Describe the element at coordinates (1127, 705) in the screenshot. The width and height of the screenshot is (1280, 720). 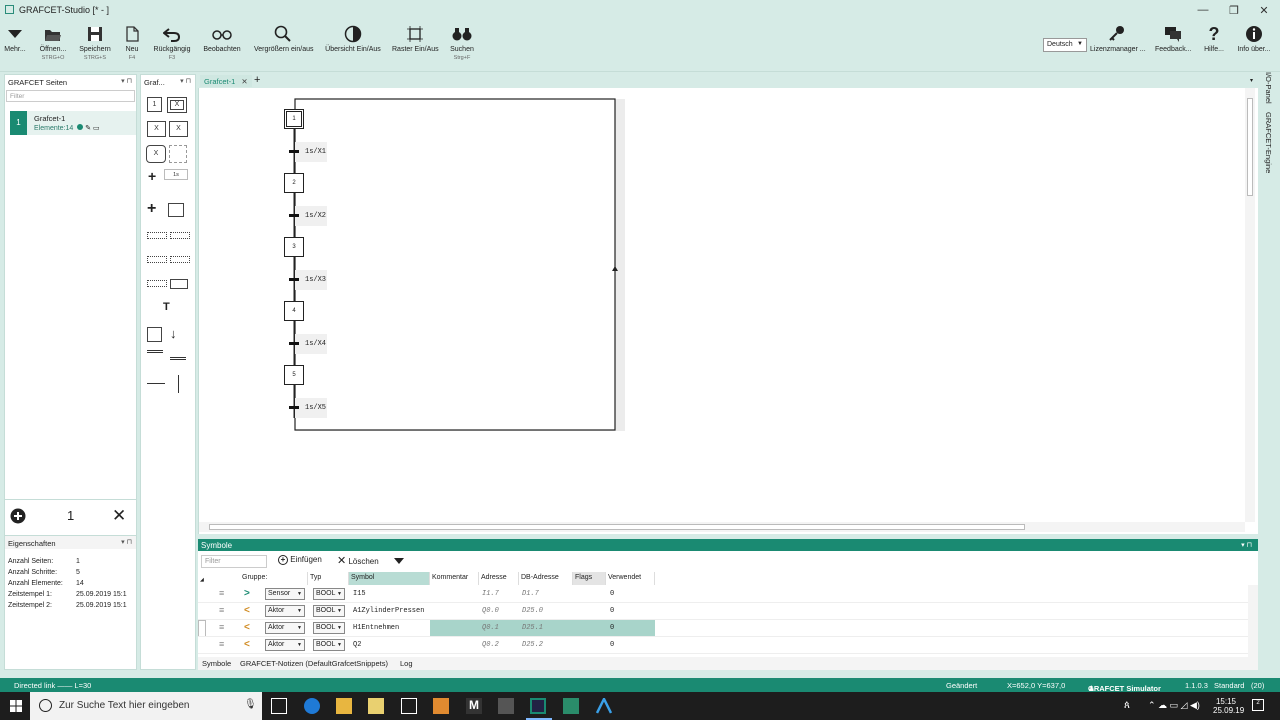
I see `person-icon: ጰ` at that location.